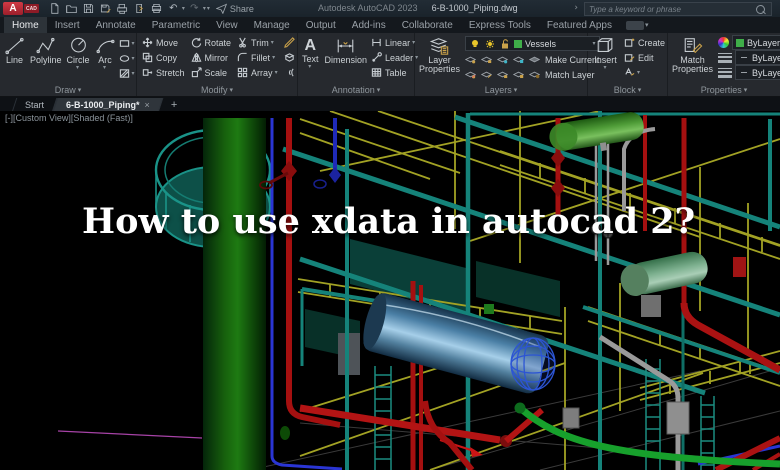 This screenshot has width=780, height=470. I want to click on panel-label-block: Block ▾, so click(627, 89).